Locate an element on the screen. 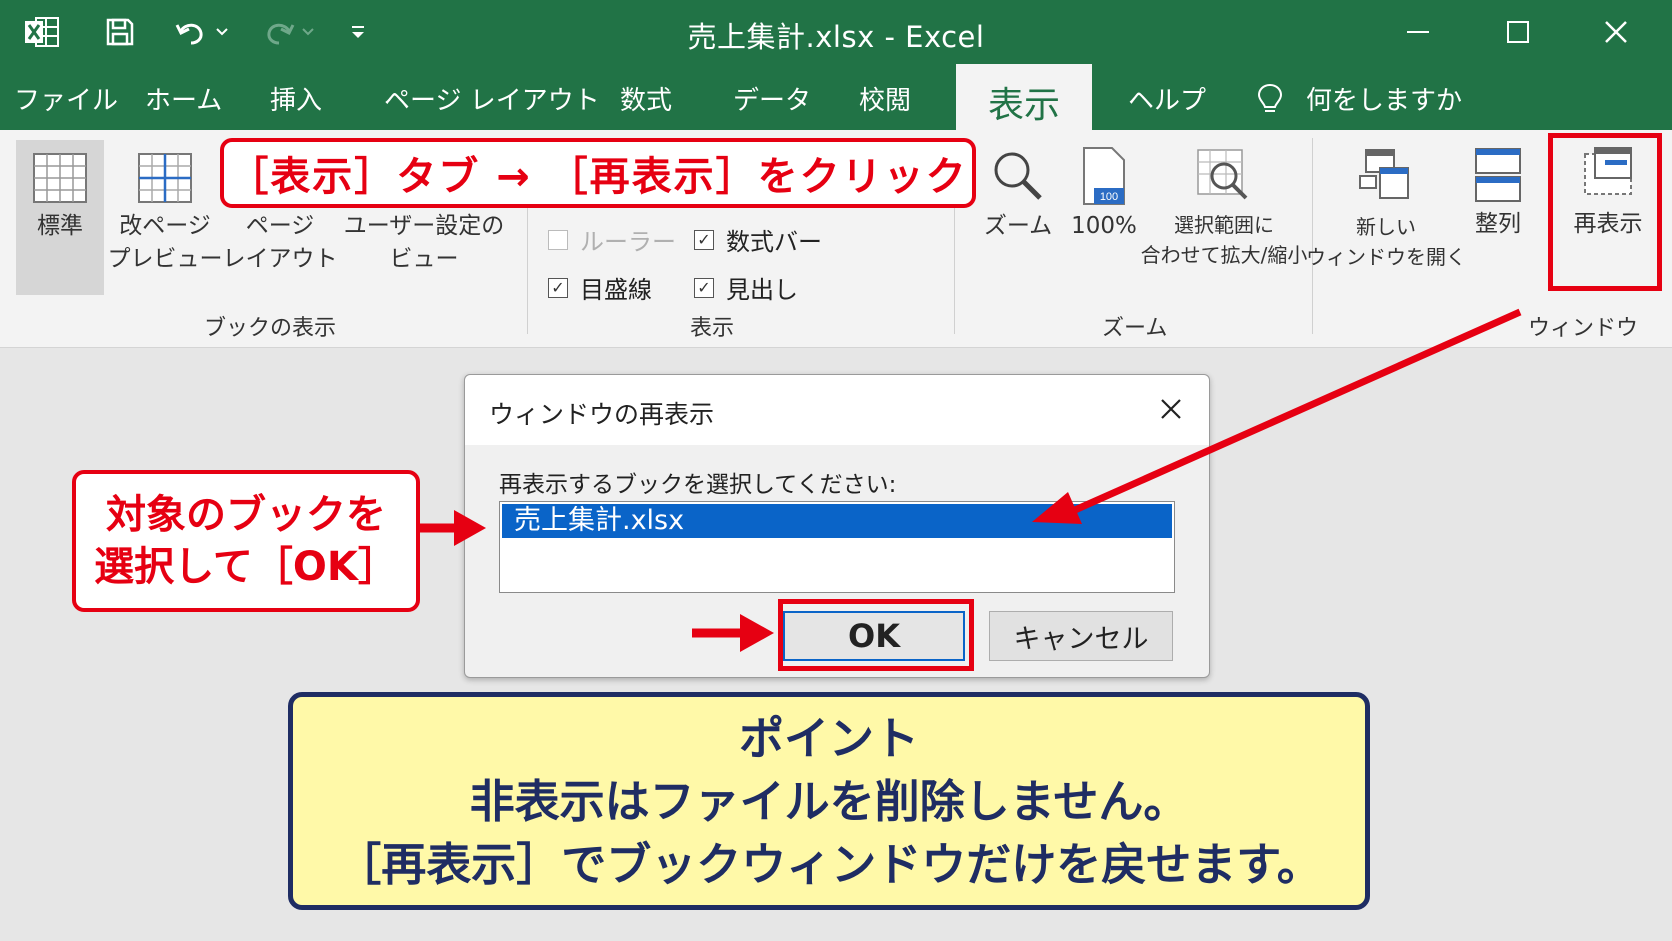 The image size is (1672, 941). instruction-callout-tab: ［表示］タブ → ［再表示］をクリック is located at coordinates (598, 173).